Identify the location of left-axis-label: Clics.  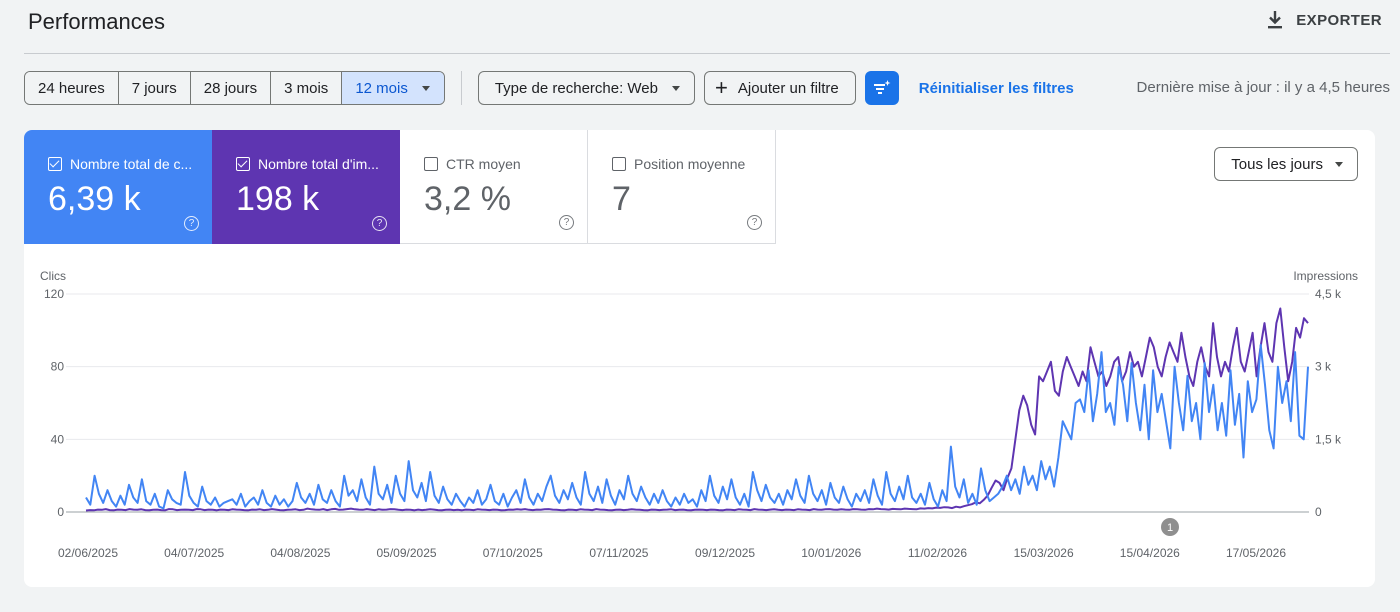
(53, 276).